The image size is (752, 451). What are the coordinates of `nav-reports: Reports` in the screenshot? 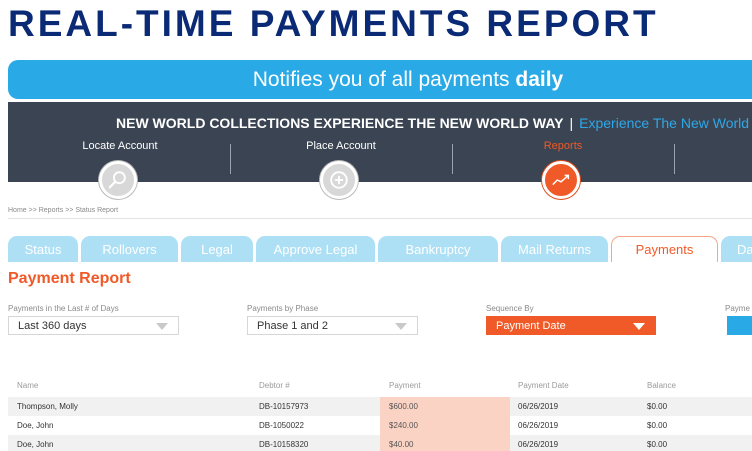 It's located at (563, 146).